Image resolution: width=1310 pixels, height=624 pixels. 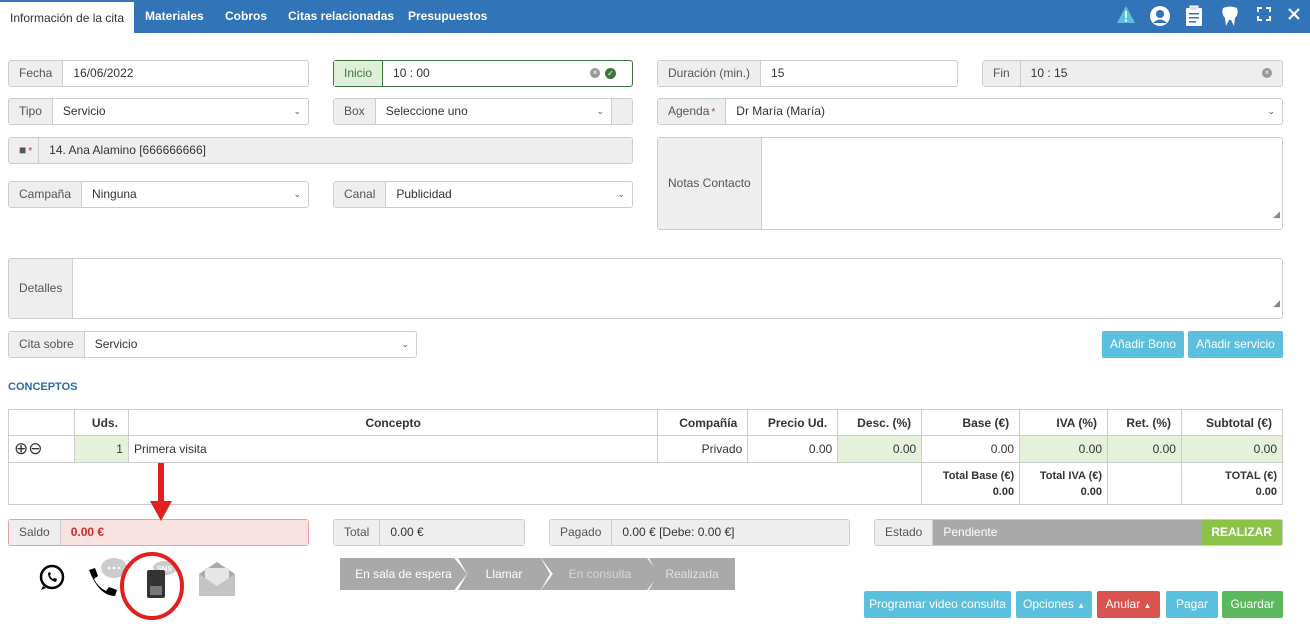 What do you see at coordinates (35, 448) in the screenshot?
I see `remove-row-icon: ⊖` at bounding box center [35, 448].